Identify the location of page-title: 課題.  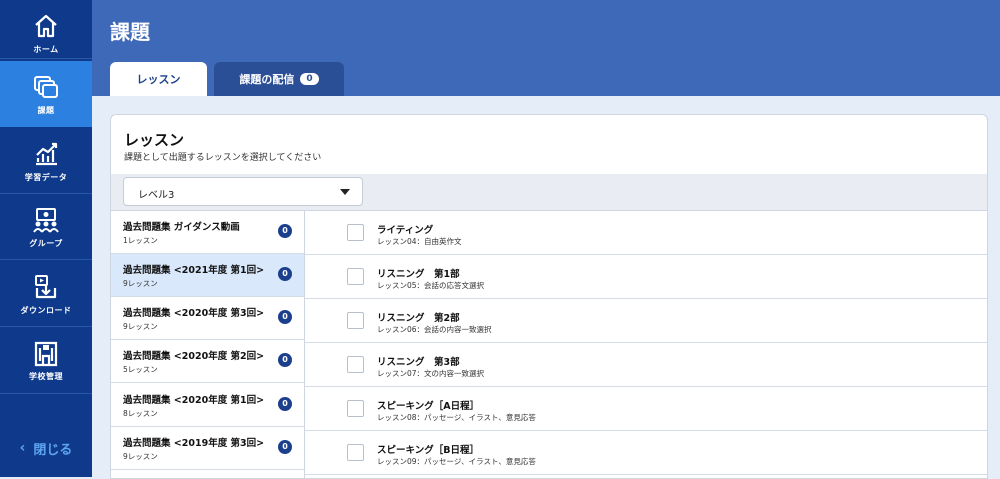
(130, 32).